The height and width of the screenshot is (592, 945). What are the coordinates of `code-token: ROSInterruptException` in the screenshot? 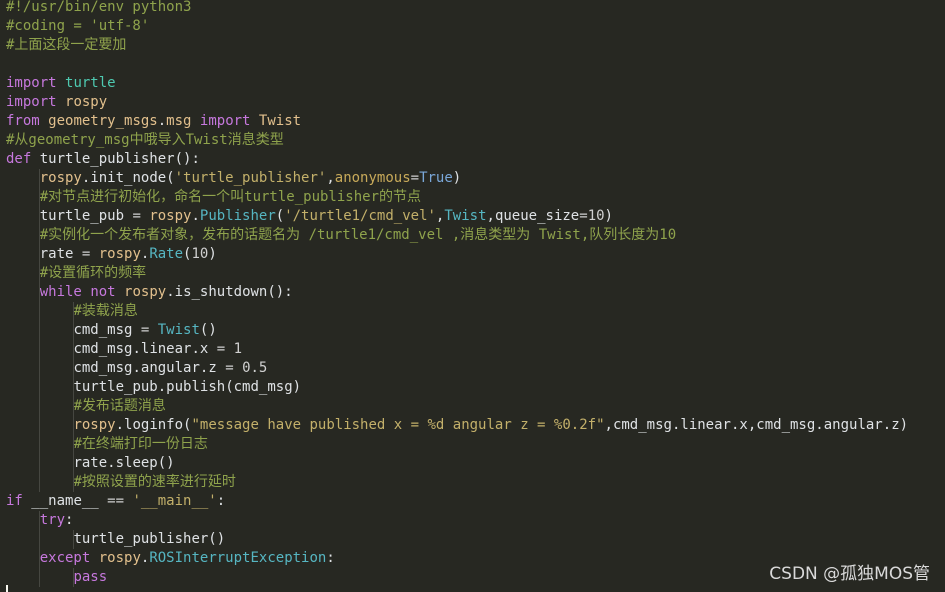 It's located at (238, 558).